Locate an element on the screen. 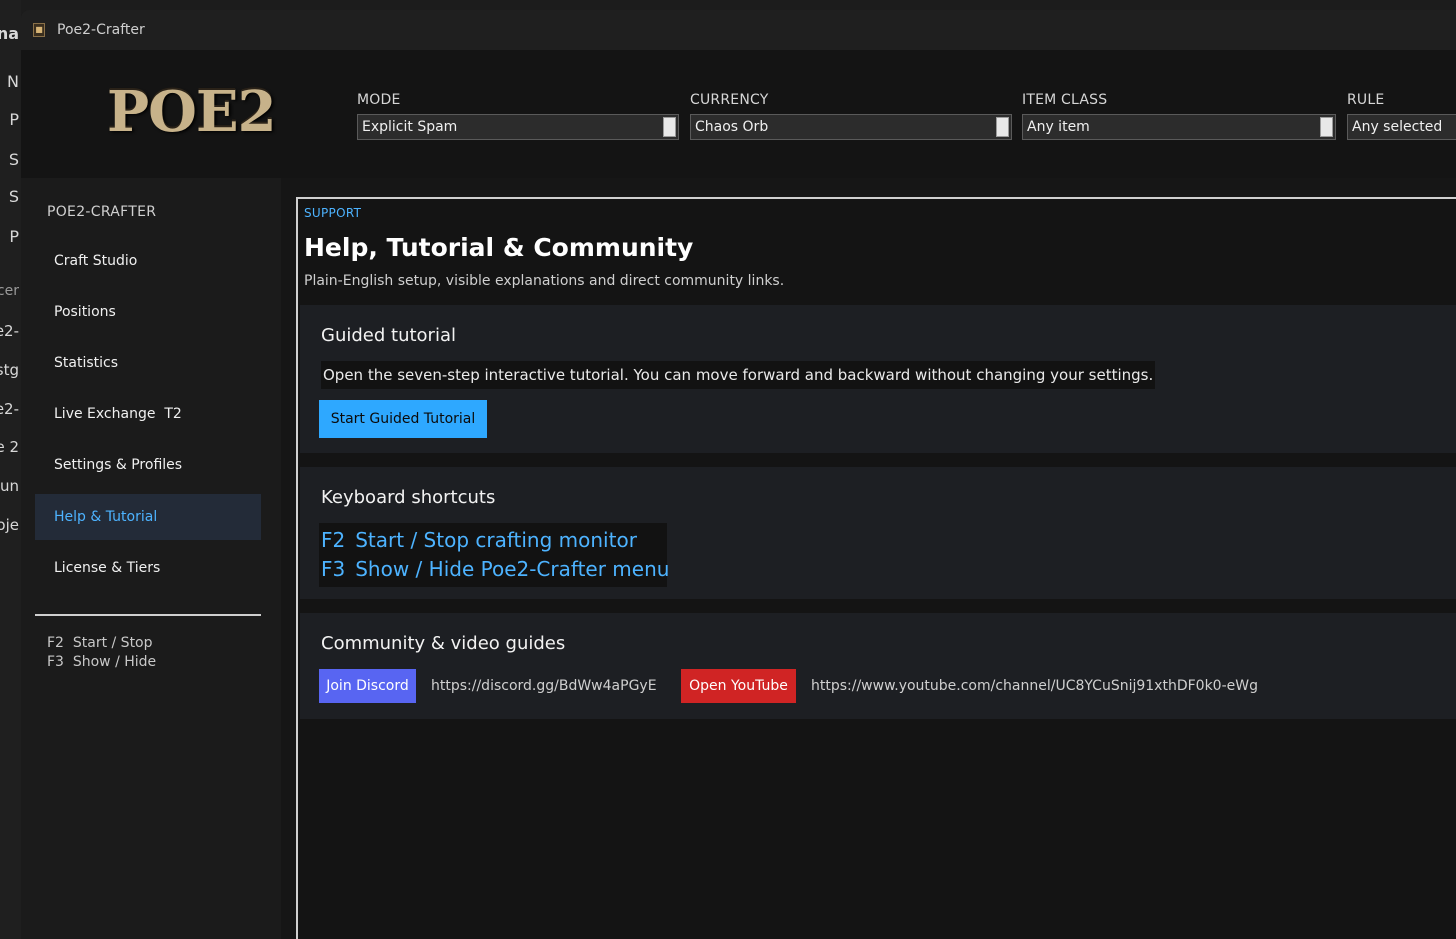 This screenshot has height=939, width=1456. mode-label: MODE is located at coordinates (379, 100).